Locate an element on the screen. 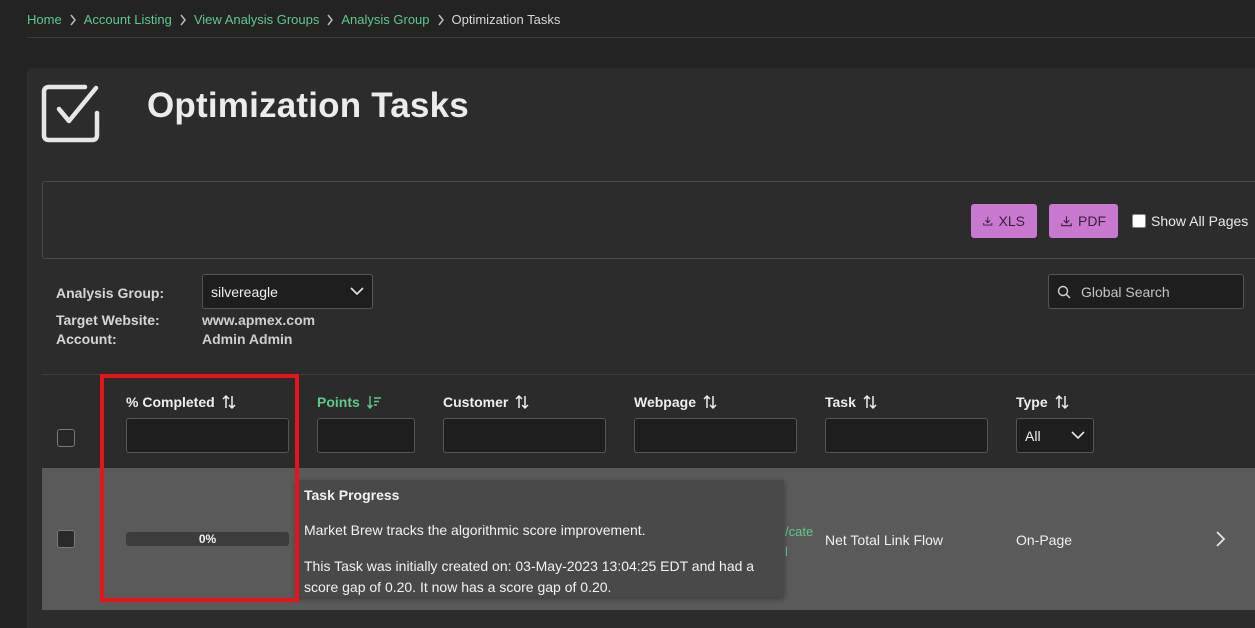  analysis-group-selected-value: silvereagle is located at coordinates (244, 291).